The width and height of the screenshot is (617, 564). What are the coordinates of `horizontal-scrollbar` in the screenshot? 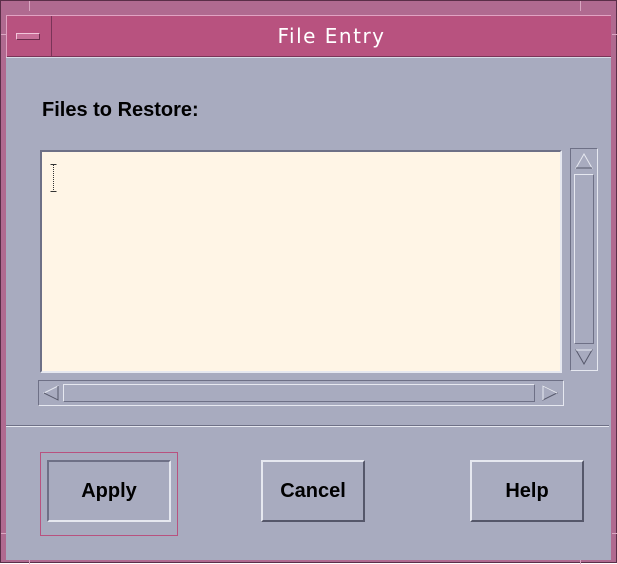 It's located at (301, 393).